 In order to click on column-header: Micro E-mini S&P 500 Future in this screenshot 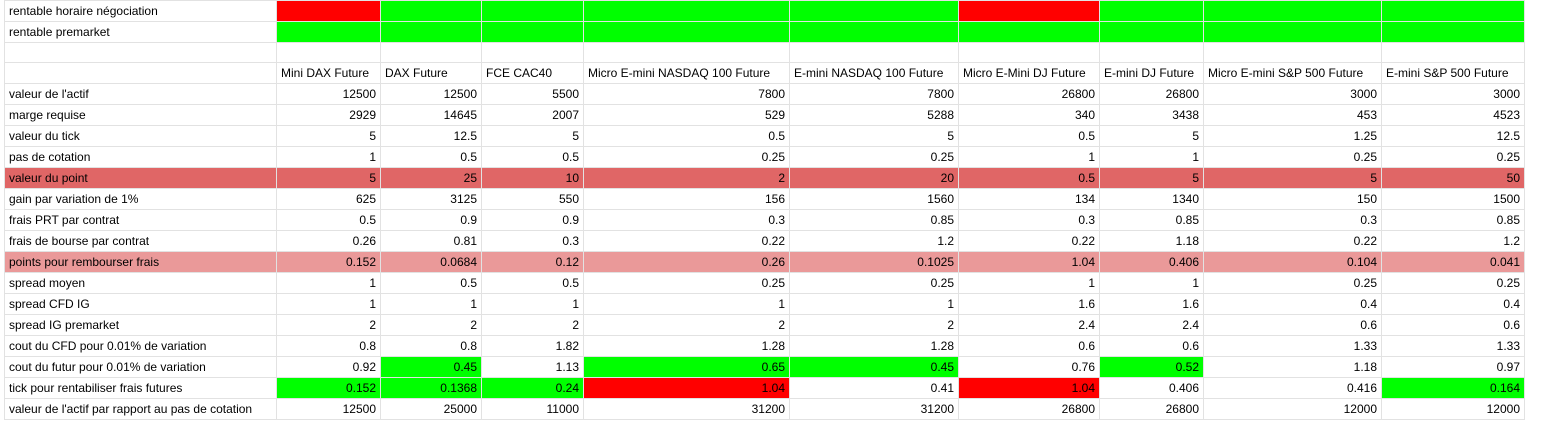, I will do `click(1292, 73)`.